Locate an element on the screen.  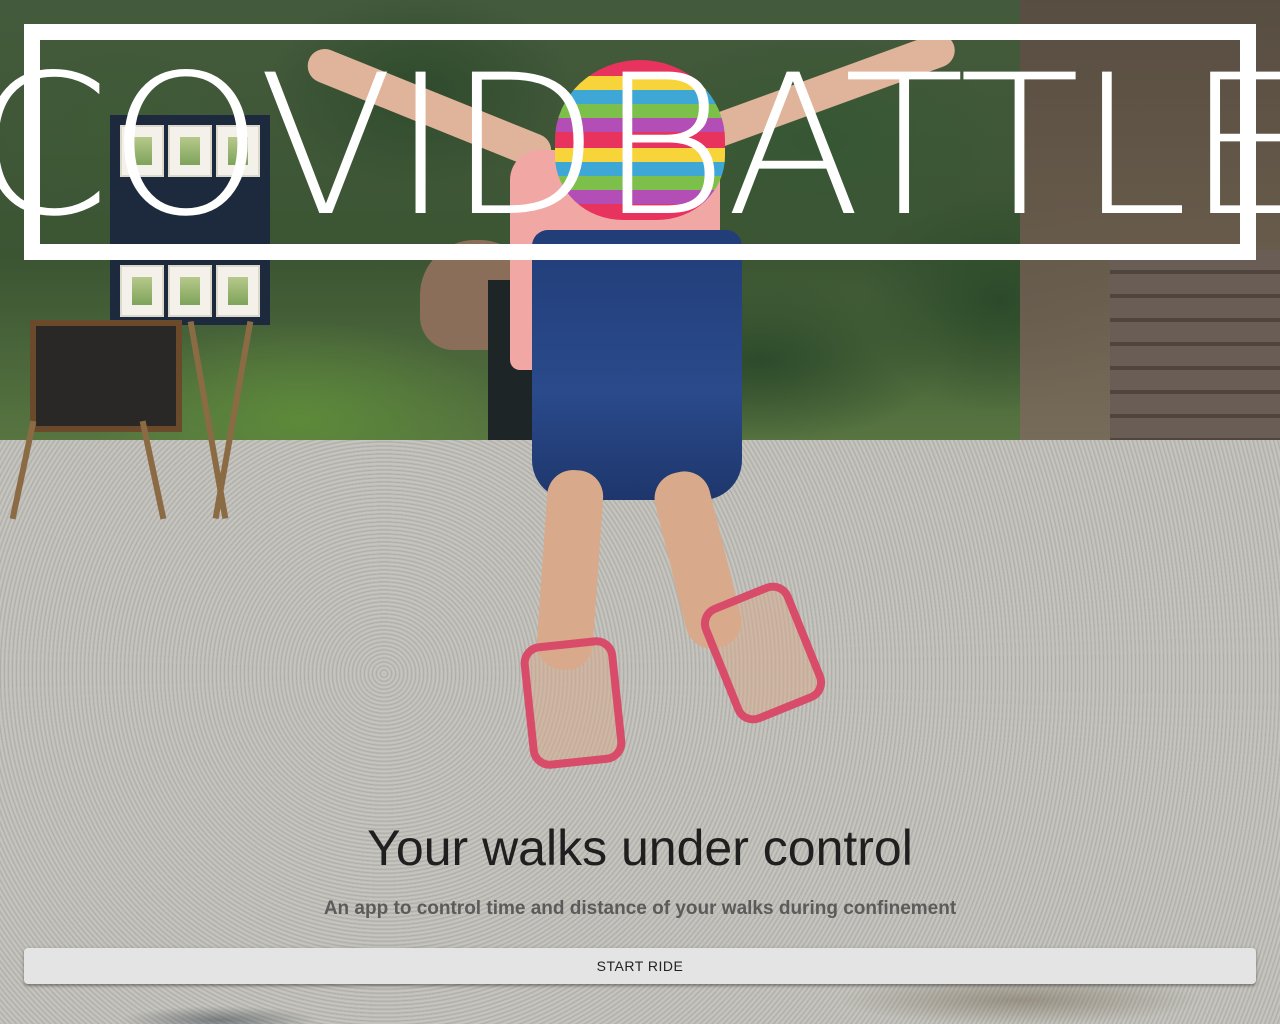
denim-overalls is located at coordinates (637, 365).